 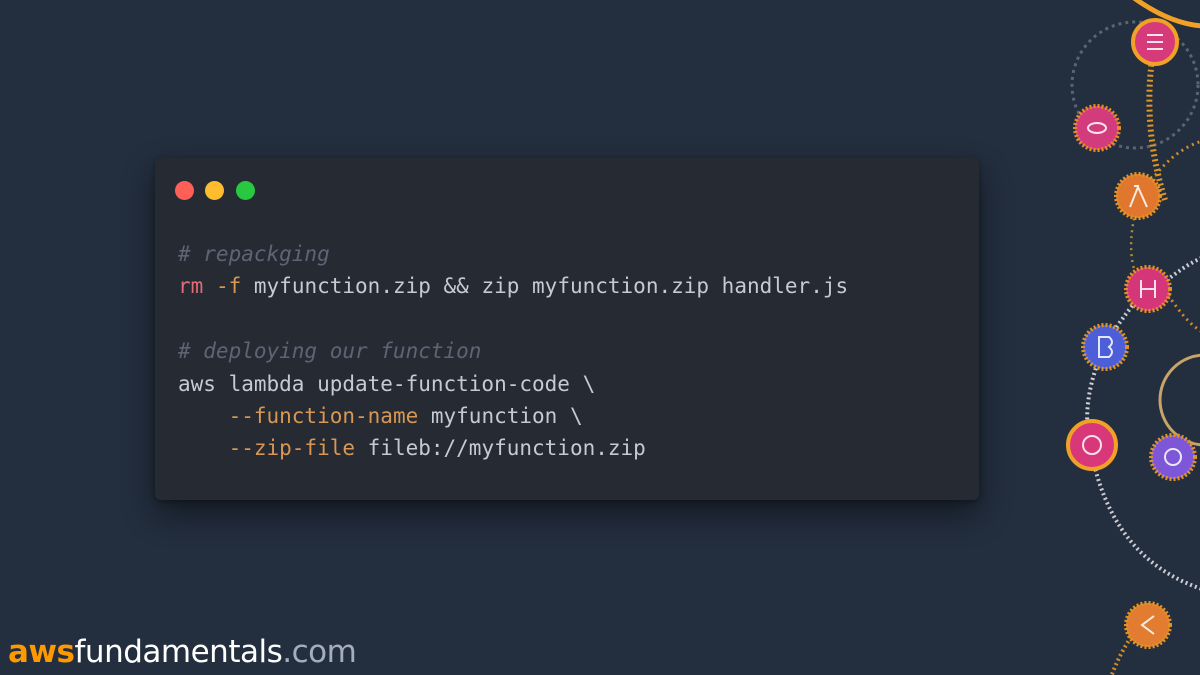 I want to click on code-token-function-name-value: myfunction \, so click(x=500, y=415).